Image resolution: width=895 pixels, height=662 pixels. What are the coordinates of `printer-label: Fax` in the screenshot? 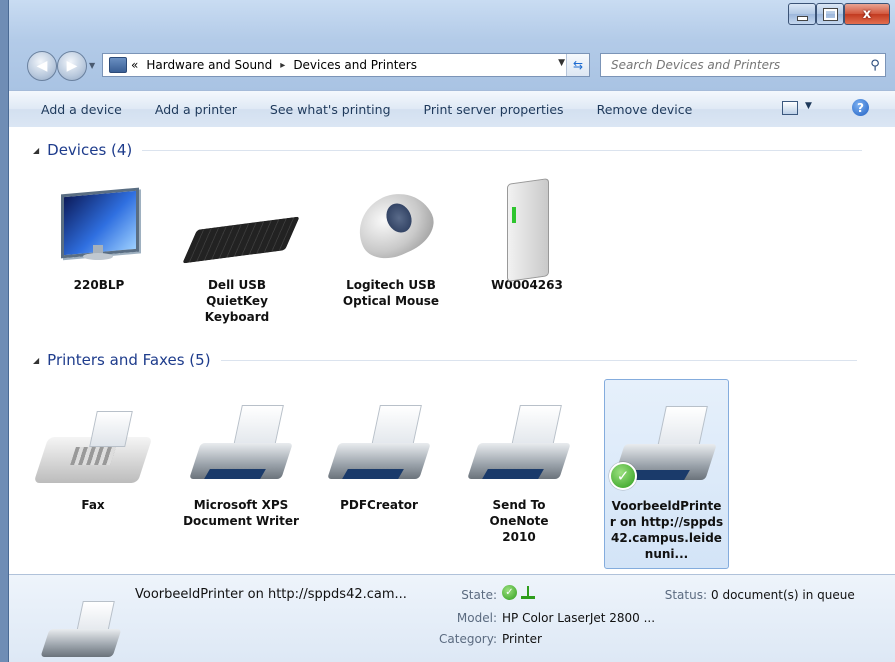 It's located at (93, 505).